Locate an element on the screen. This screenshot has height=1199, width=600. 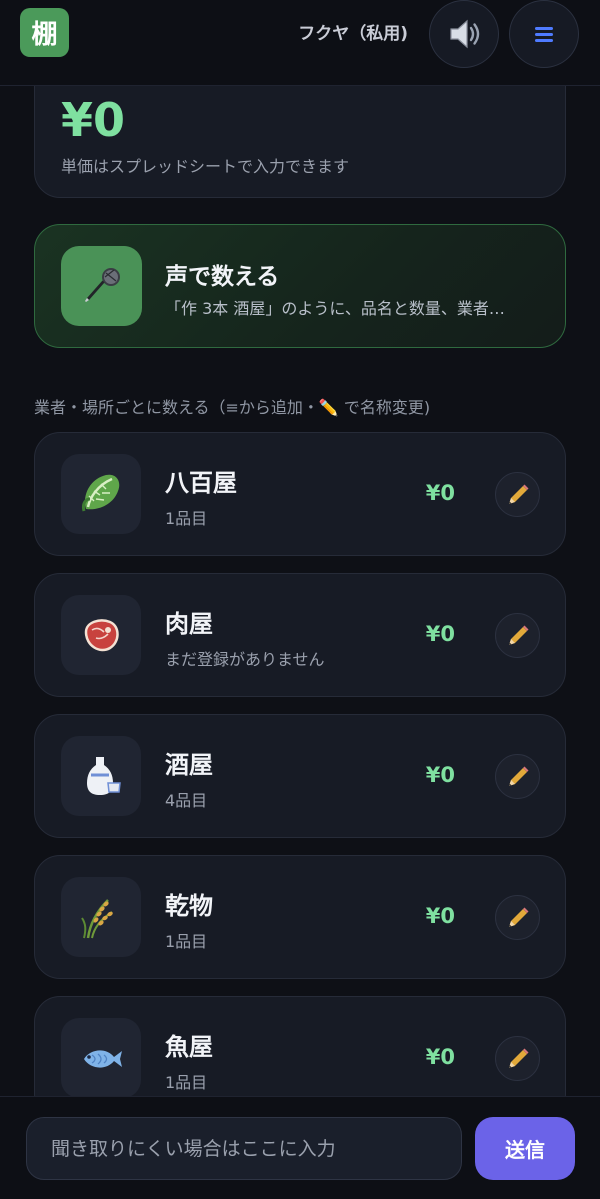
voice-icon-box is located at coordinates (101, 286).